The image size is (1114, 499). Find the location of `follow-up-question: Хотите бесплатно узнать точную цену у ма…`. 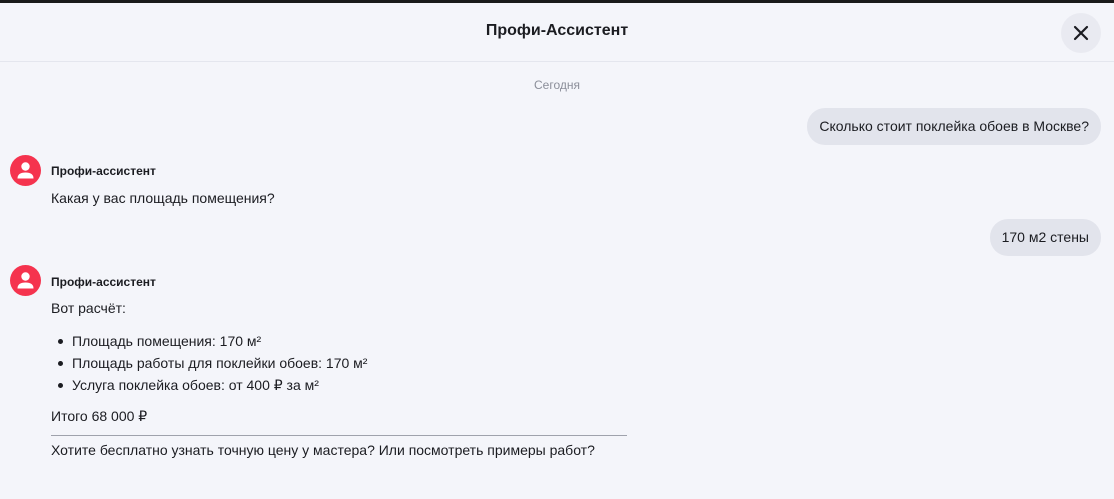

follow-up-question: Хотите бесплатно узнать точную цену у ма… is located at coordinates (323, 450).